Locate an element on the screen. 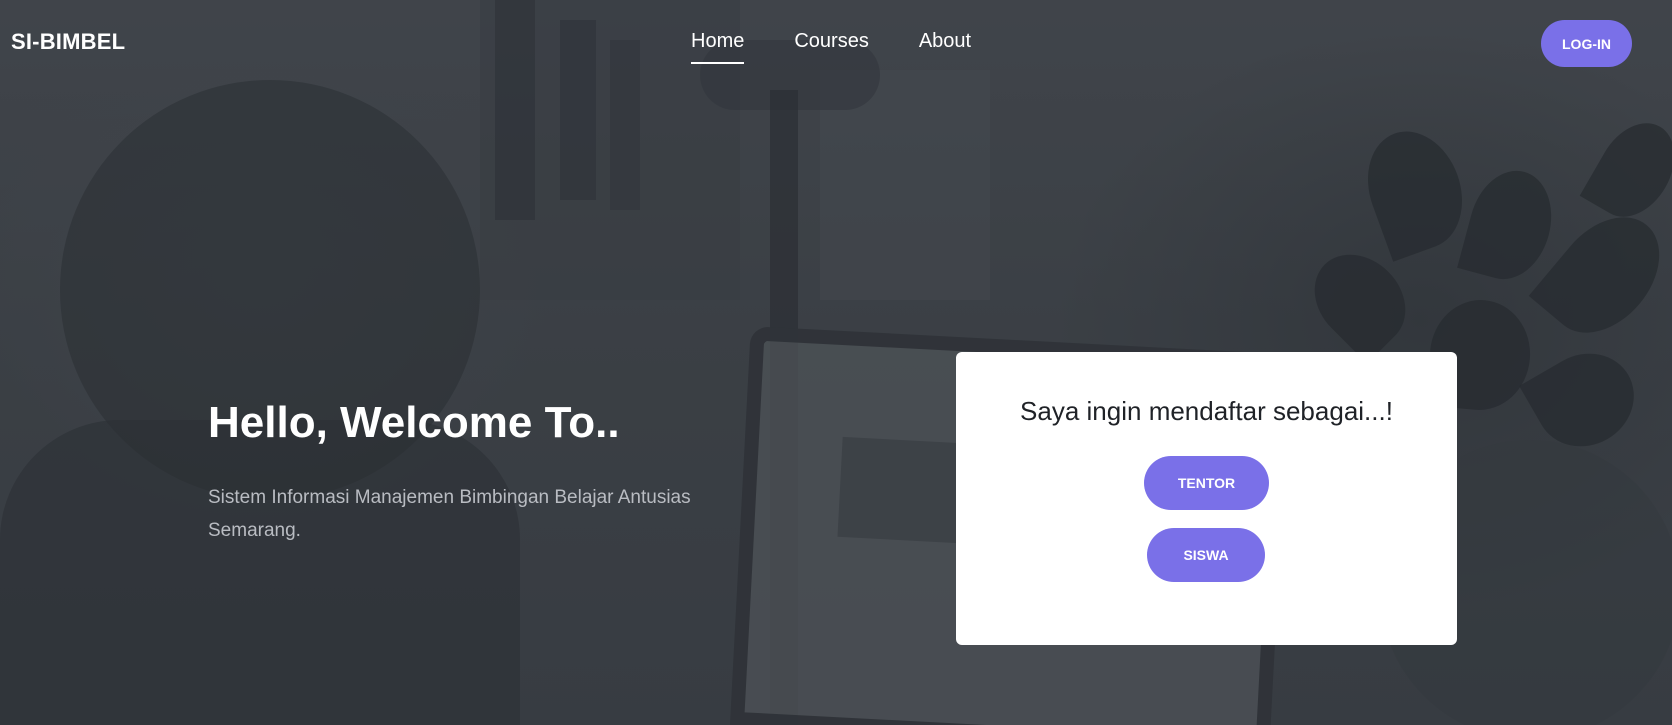 Image resolution: width=1672 pixels, height=725 pixels. top-navbar: SI-BIMBEL Home Courses About LOG-IN is located at coordinates (836, 42).